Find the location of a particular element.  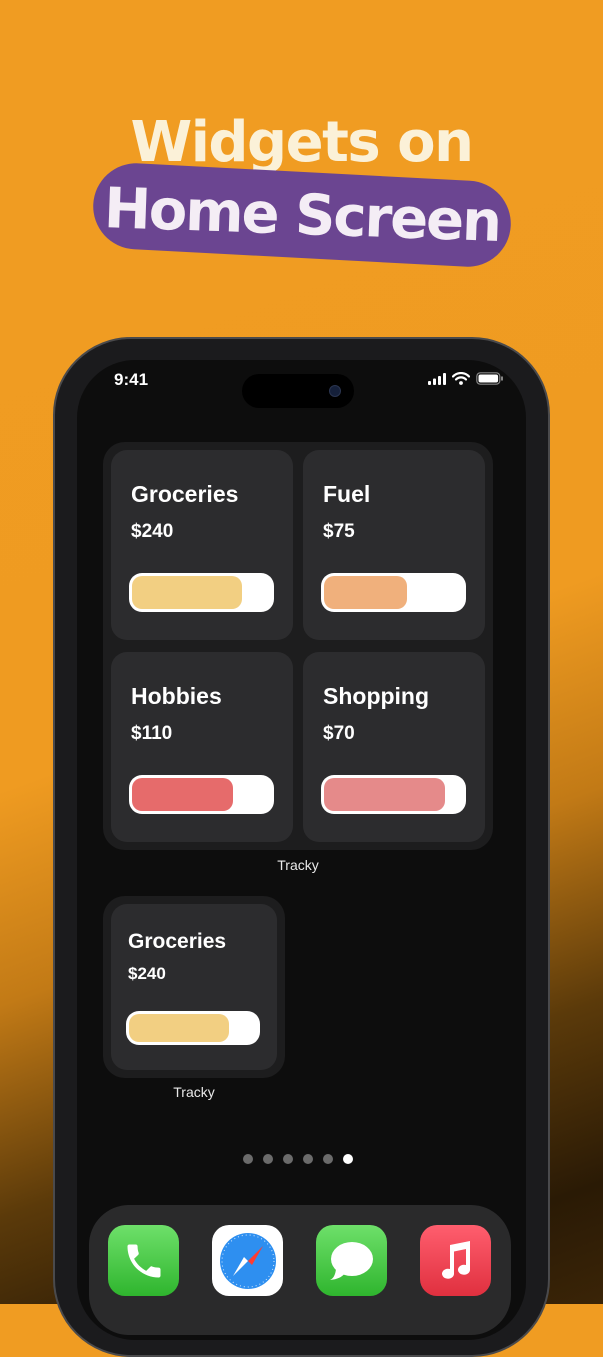

status-icons is located at coordinates (466, 378).